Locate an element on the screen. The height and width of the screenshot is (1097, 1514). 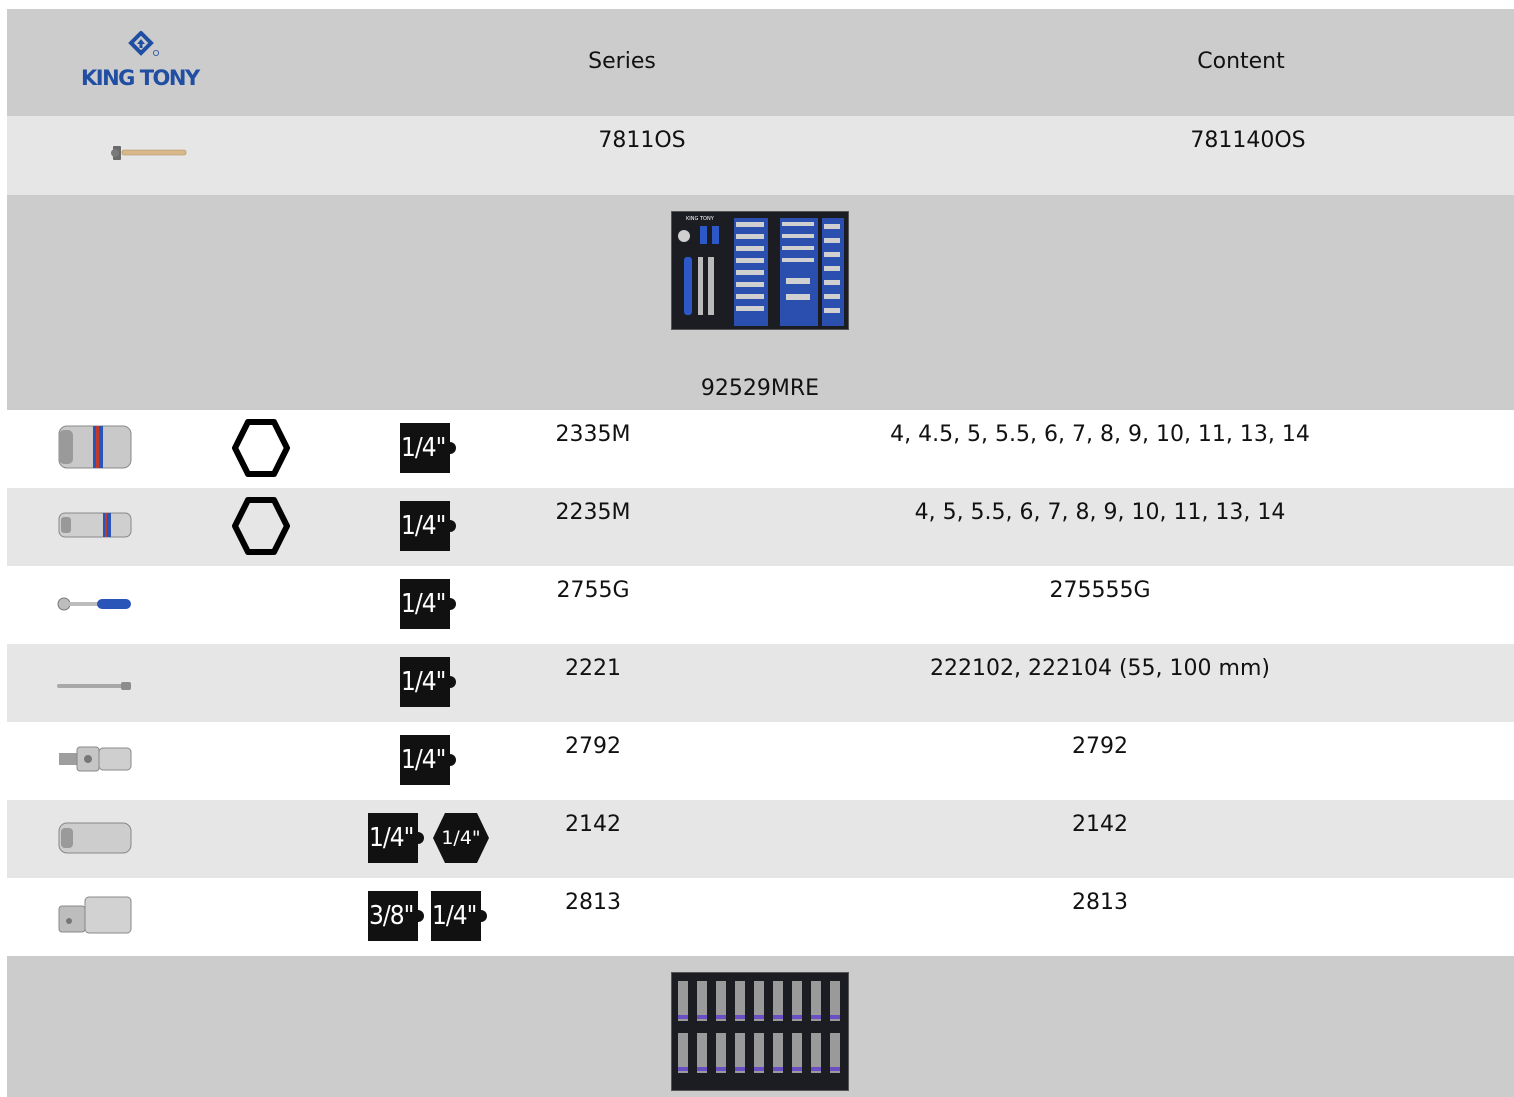
series-cell: 2221 is located at coordinates (593, 668).